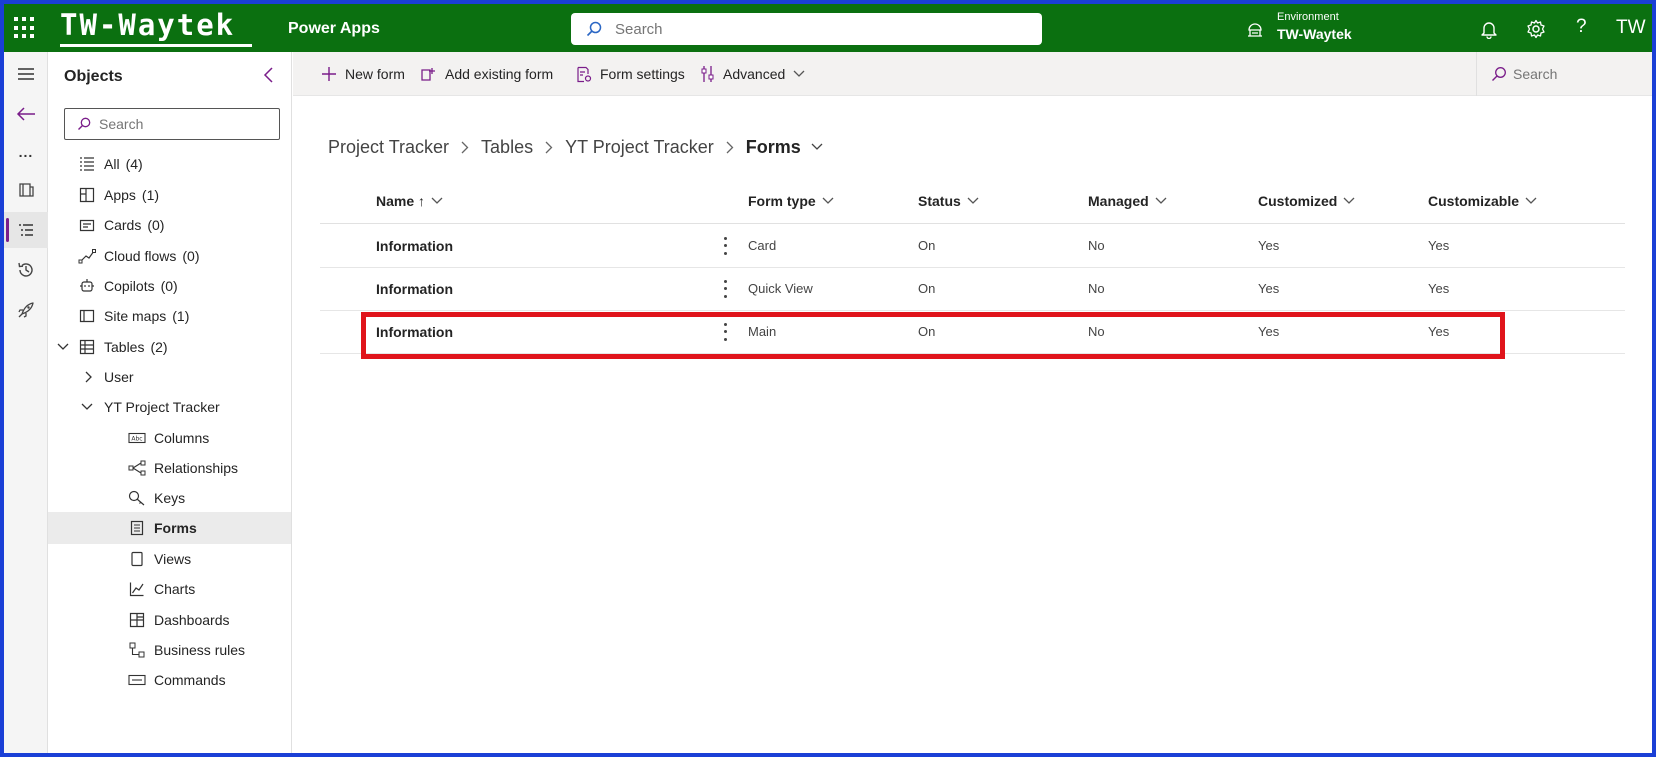 This screenshot has height=757, width=1656. What do you see at coordinates (334, 29) in the screenshot?
I see `app-name: Power Apps` at bounding box center [334, 29].